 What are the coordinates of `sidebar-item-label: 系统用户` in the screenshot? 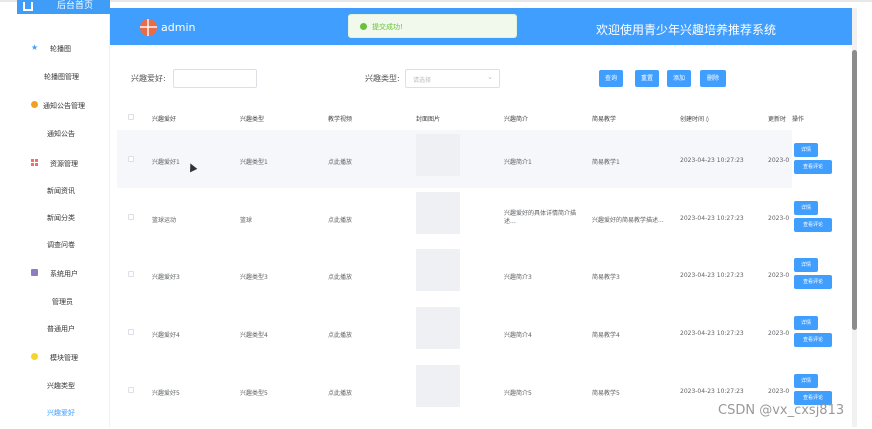 It's located at (64, 274).